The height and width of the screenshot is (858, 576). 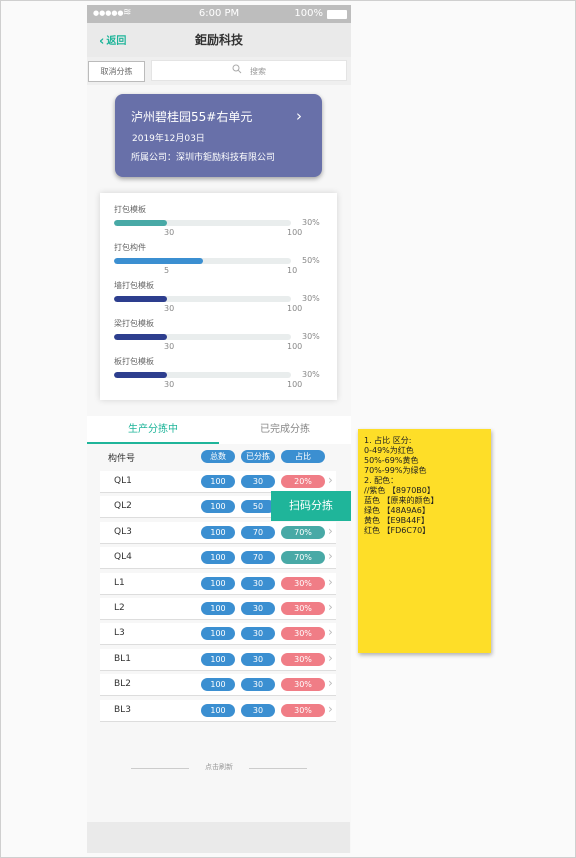 What do you see at coordinates (337, 14) in the screenshot?
I see `battery-icon` at bounding box center [337, 14].